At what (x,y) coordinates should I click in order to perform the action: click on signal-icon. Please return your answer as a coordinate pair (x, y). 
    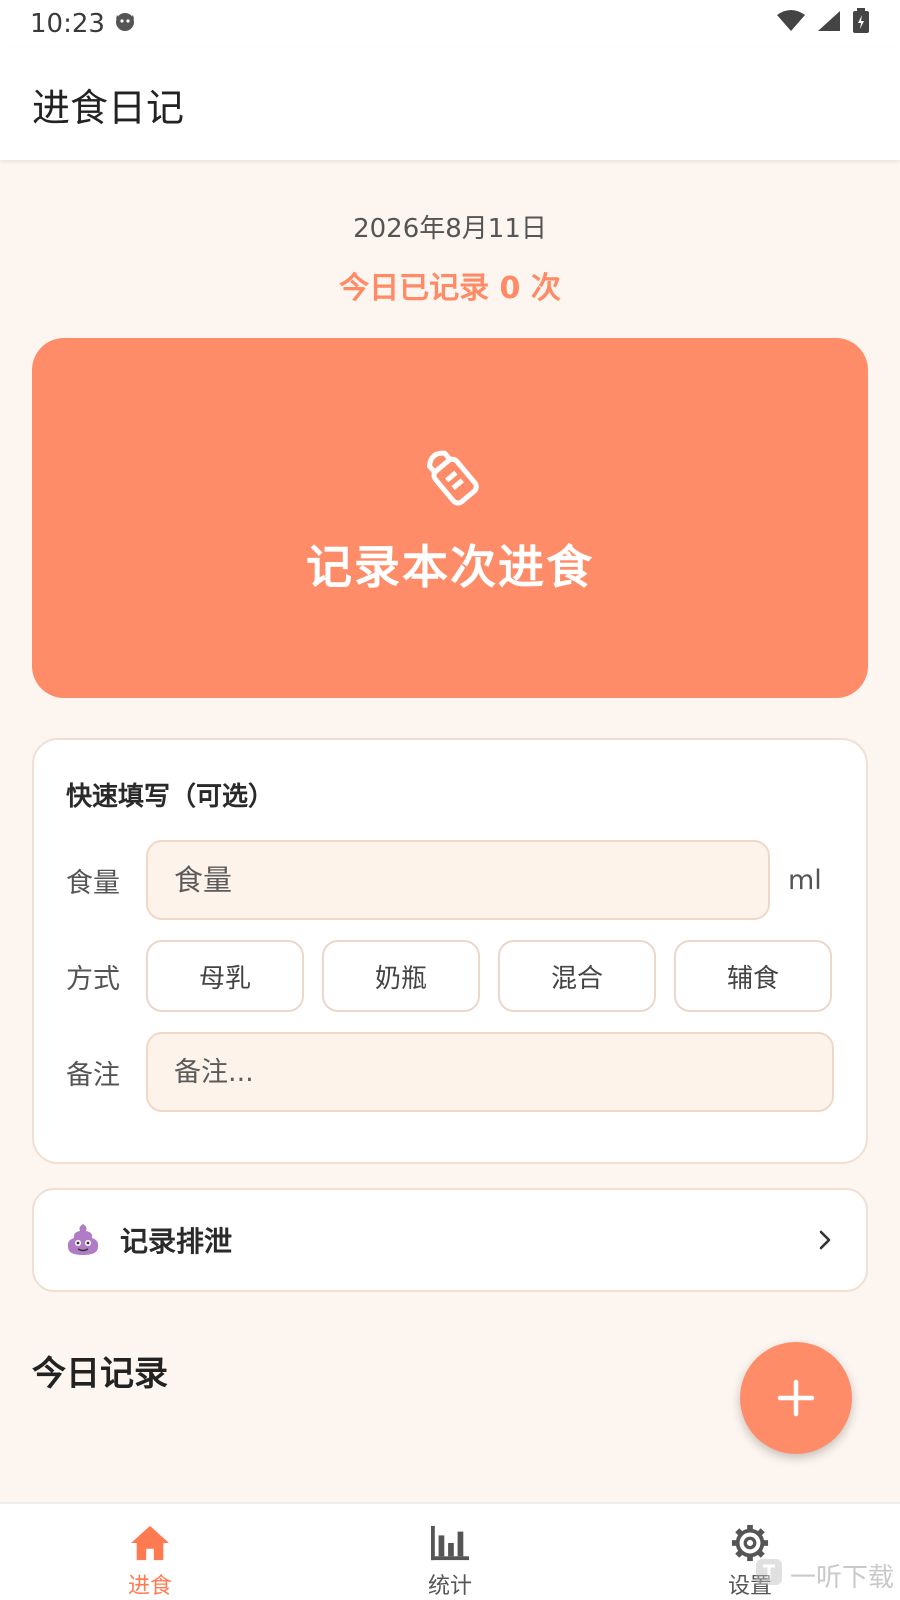
    Looking at the image, I should click on (829, 24).